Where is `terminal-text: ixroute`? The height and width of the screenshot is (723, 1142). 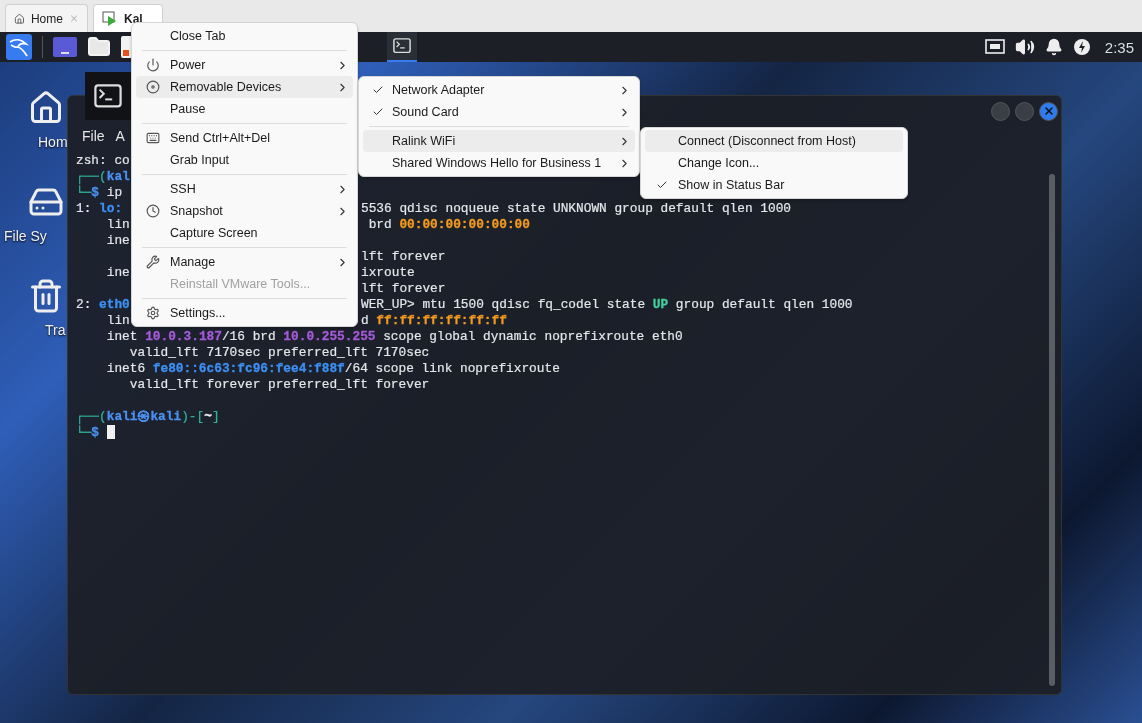
terminal-text: ixroute is located at coordinates (388, 272).